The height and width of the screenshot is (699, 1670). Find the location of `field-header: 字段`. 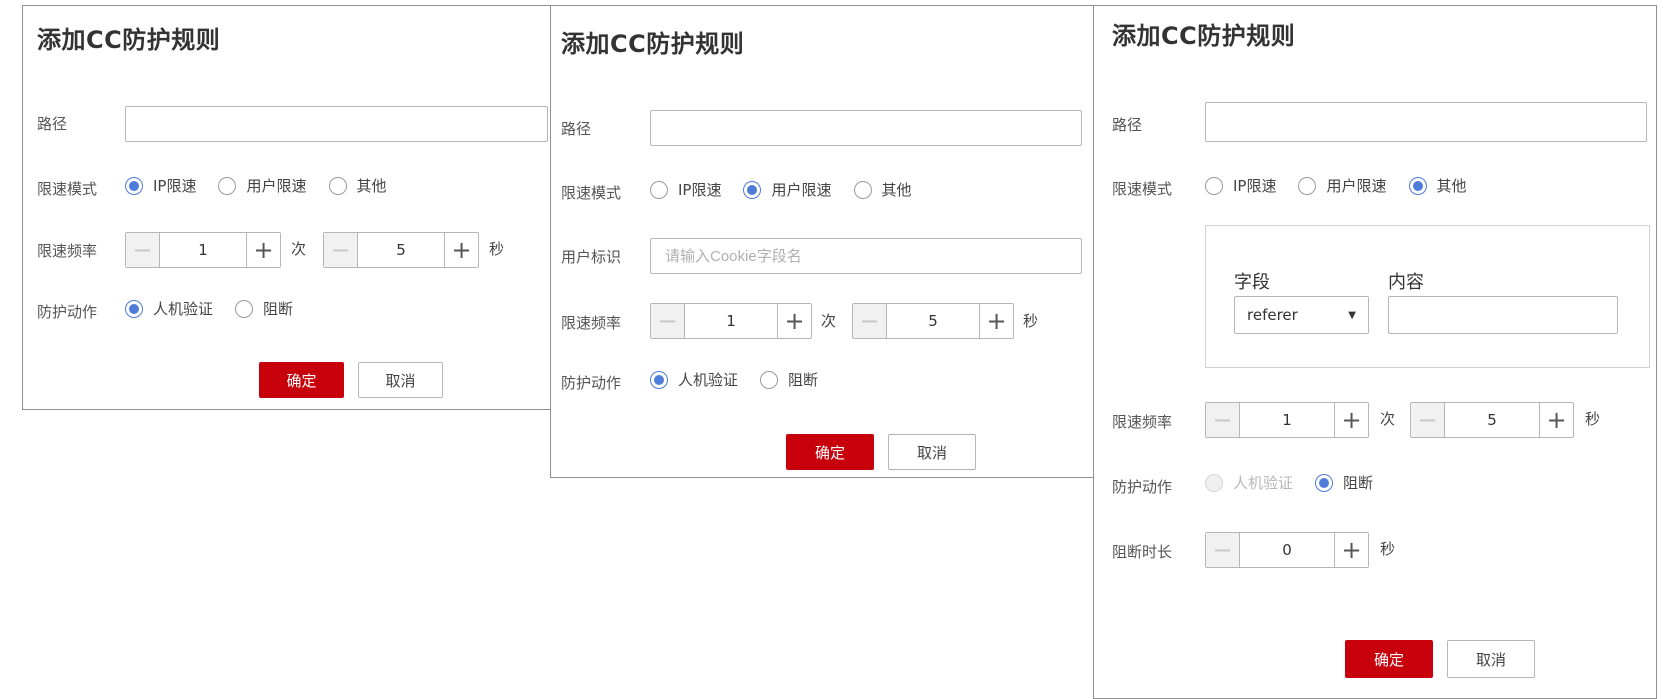

field-header: 字段 is located at coordinates (1252, 282).